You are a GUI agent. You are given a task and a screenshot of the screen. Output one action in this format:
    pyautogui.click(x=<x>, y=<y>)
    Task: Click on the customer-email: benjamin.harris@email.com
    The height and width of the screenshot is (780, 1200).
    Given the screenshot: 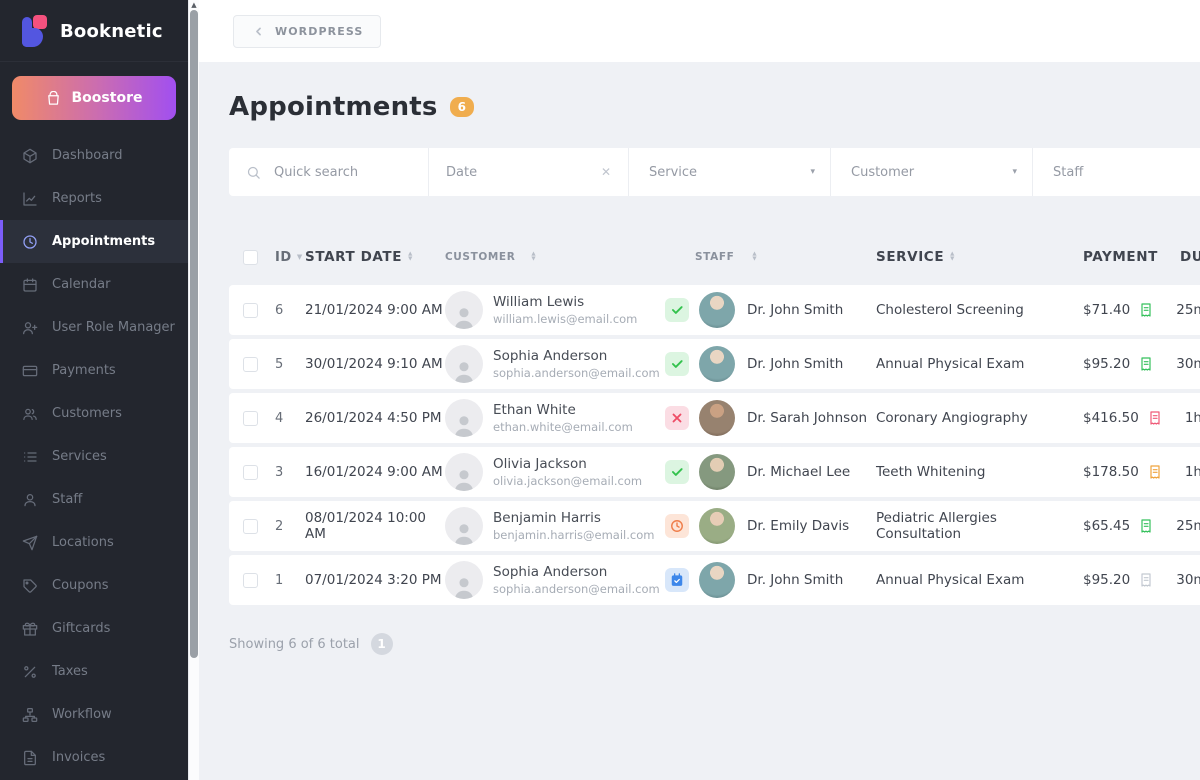 What is the action you would take?
    pyautogui.click(x=574, y=535)
    